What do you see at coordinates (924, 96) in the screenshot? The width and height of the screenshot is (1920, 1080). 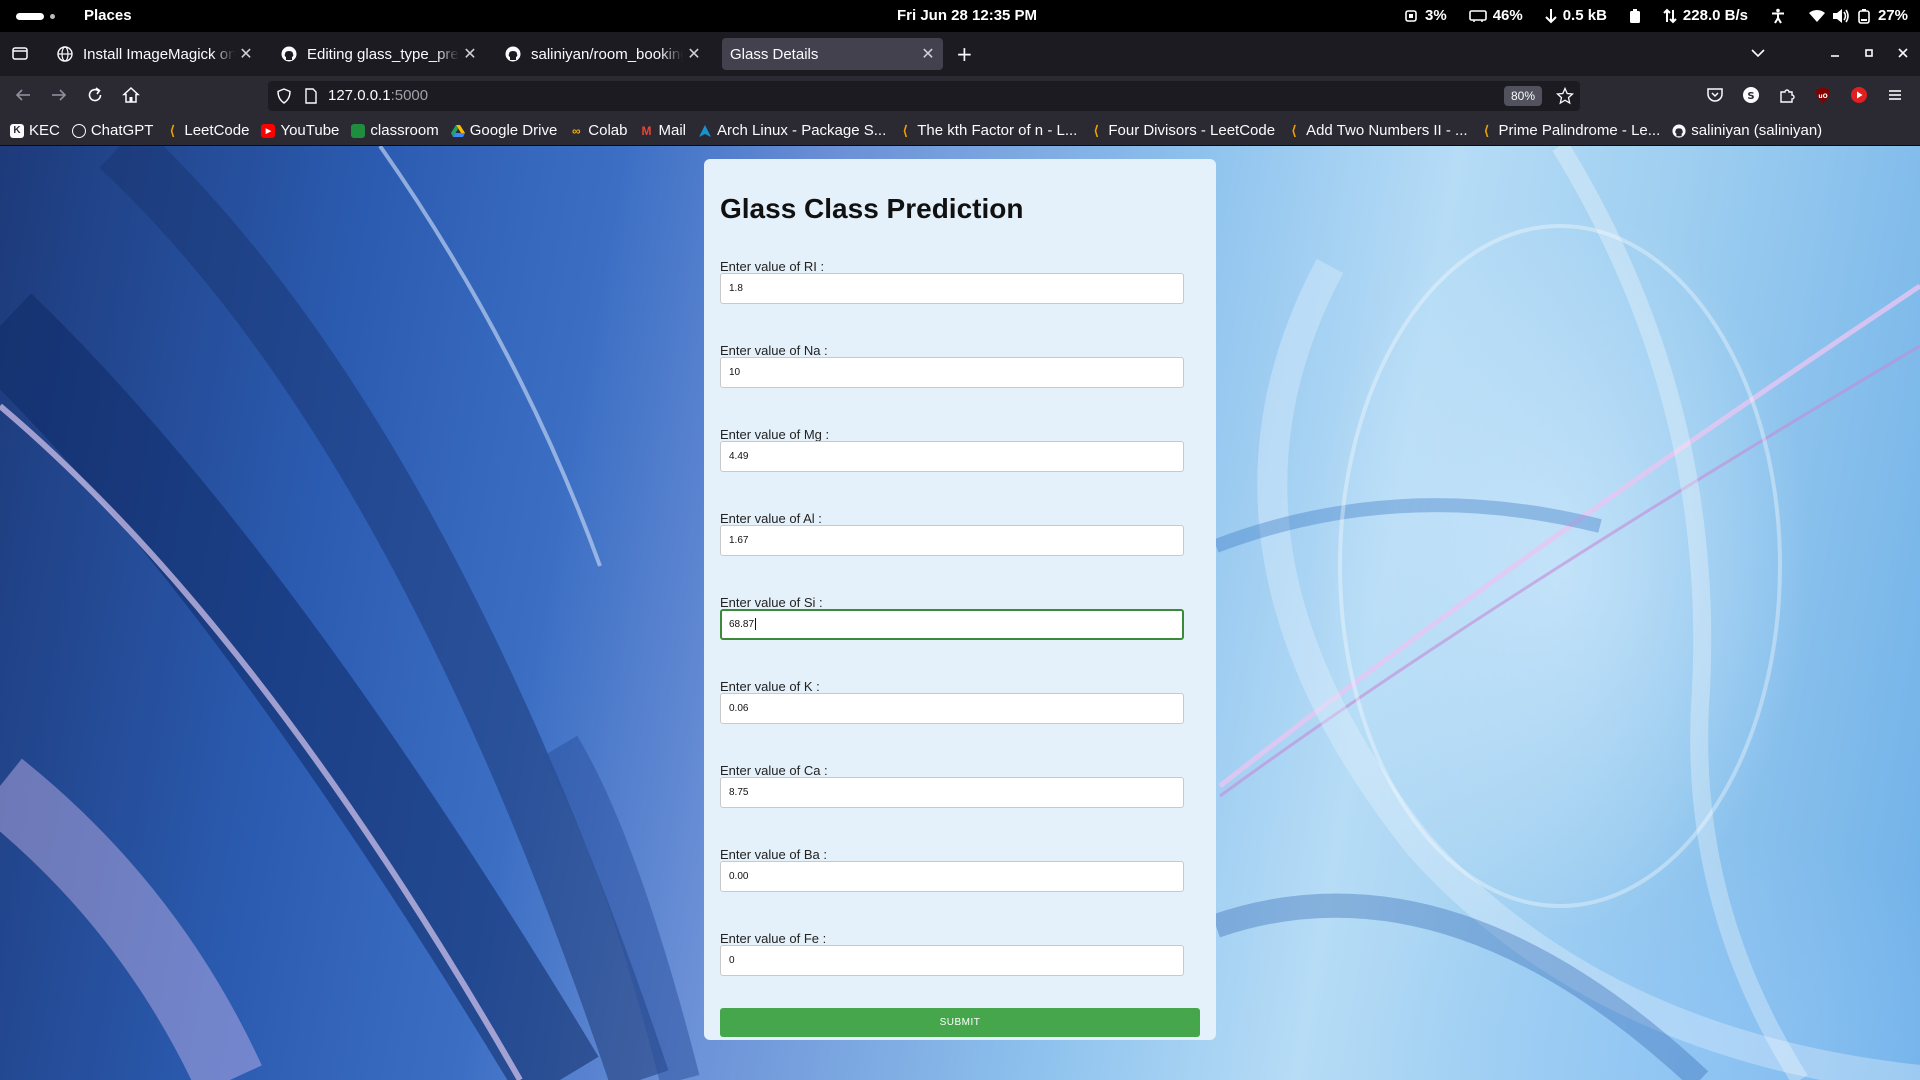 I see `address-bar: 127.0.0.1:5000 80%` at bounding box center [924, 96].